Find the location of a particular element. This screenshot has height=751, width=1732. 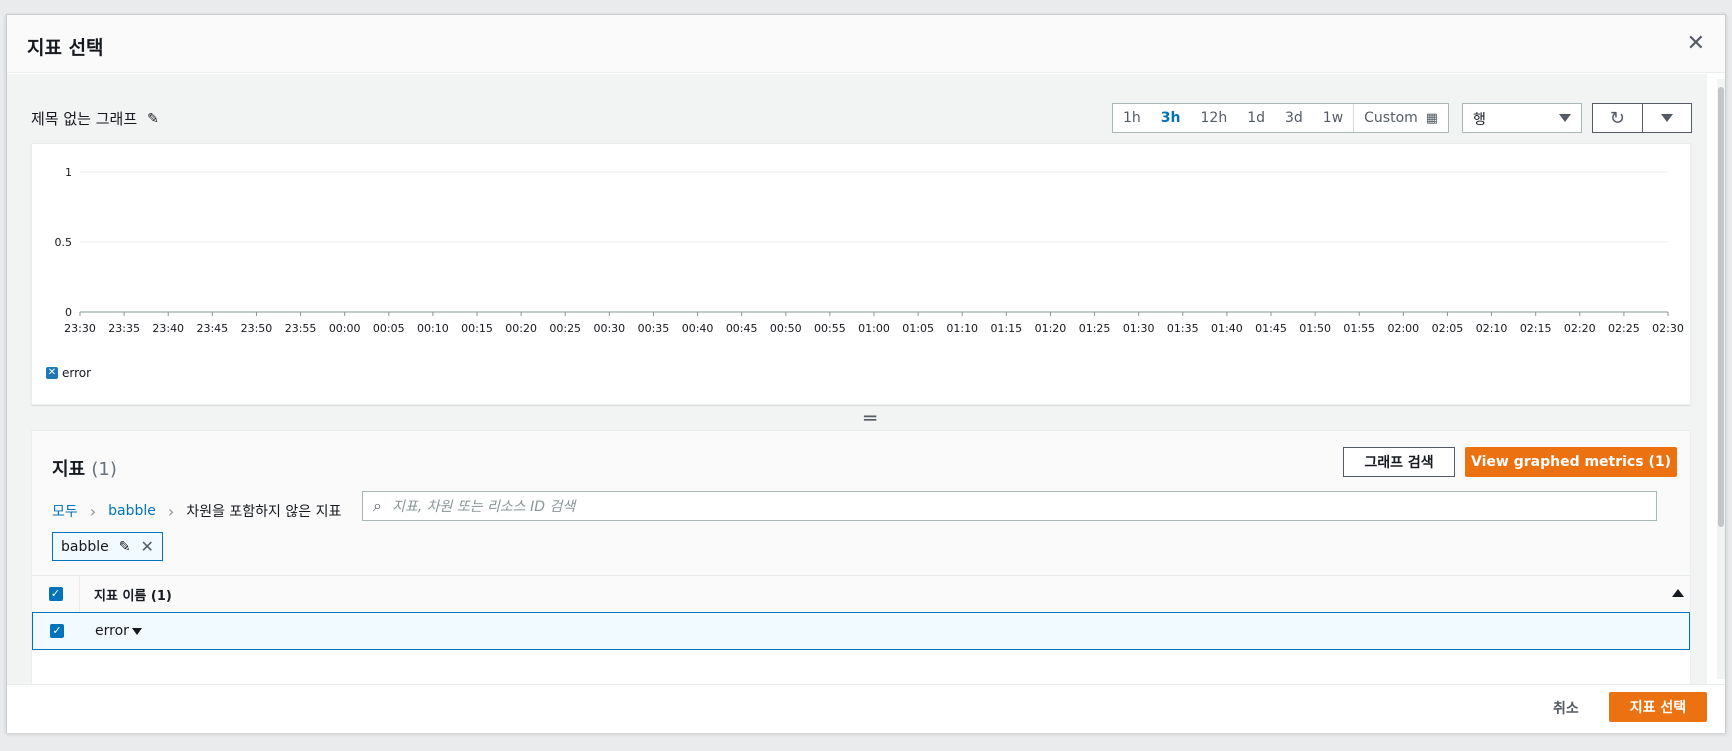

modal-scrollbar is located at coordinates (1721, 379).